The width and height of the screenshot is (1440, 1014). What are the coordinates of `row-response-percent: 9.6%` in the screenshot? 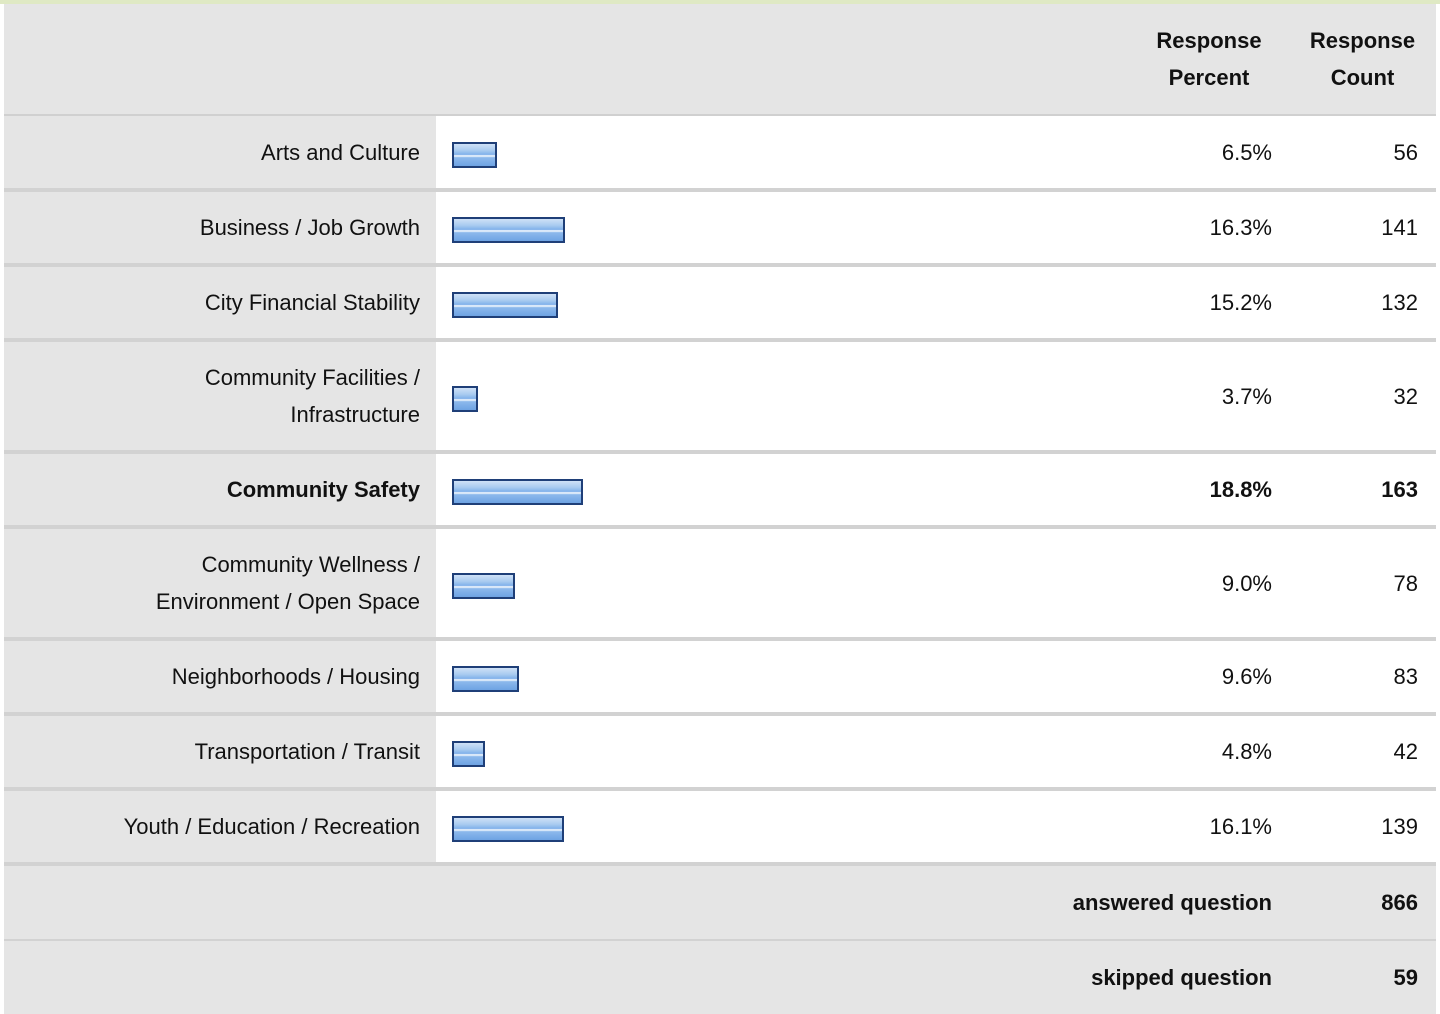 It's located at (1206, 677).